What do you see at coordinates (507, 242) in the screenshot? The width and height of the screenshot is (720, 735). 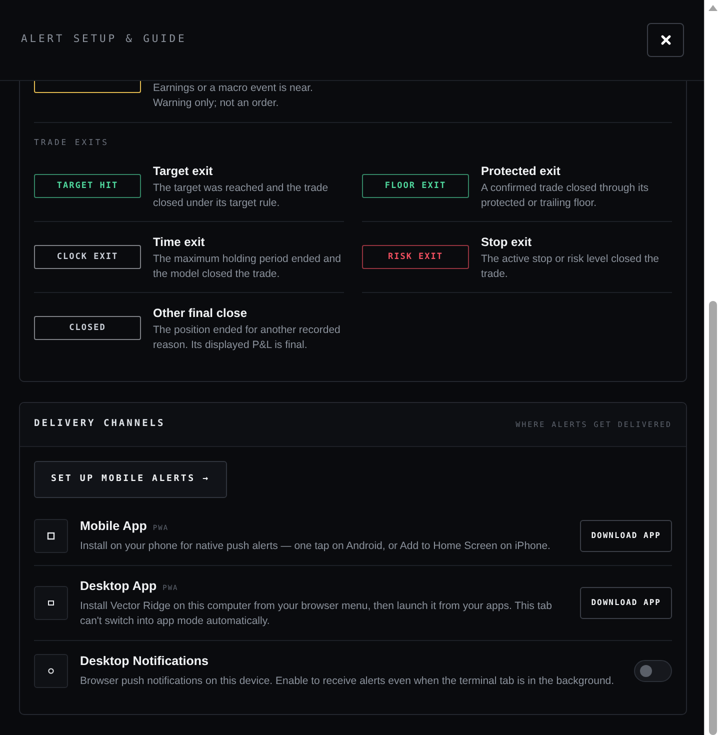 I see `exit-title: Stop exit` at bounding box center [507, 242].